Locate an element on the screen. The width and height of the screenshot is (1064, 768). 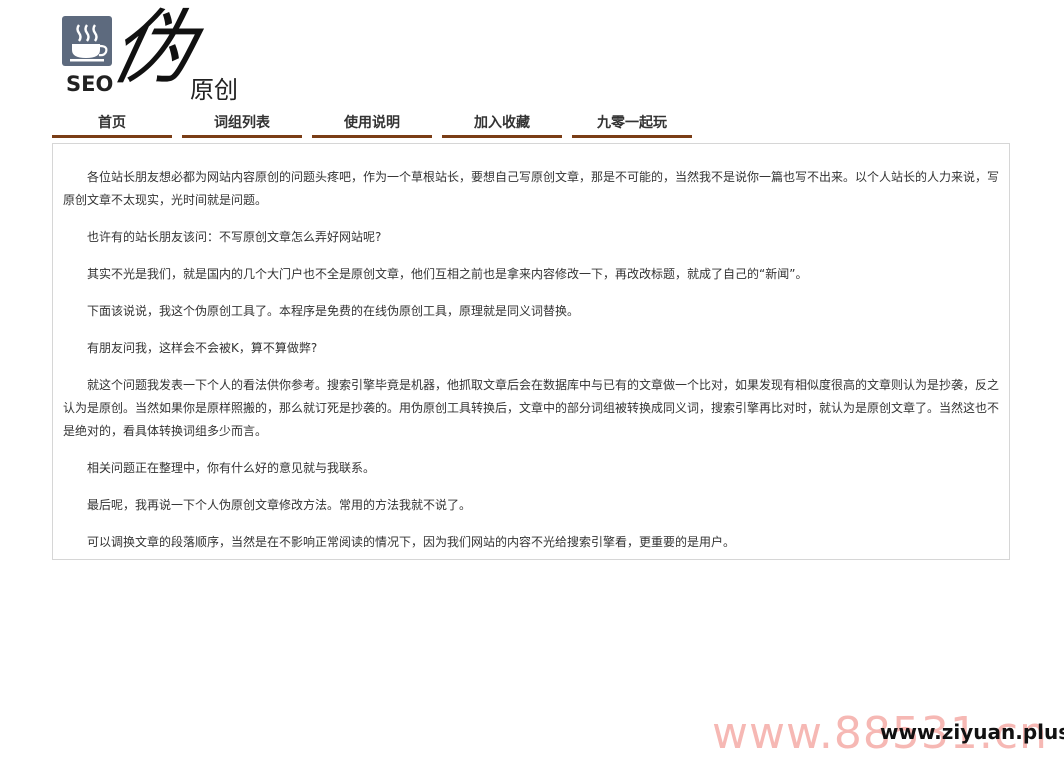
logo-wei-glyph: 伪 is located at coordinates (153, 48).